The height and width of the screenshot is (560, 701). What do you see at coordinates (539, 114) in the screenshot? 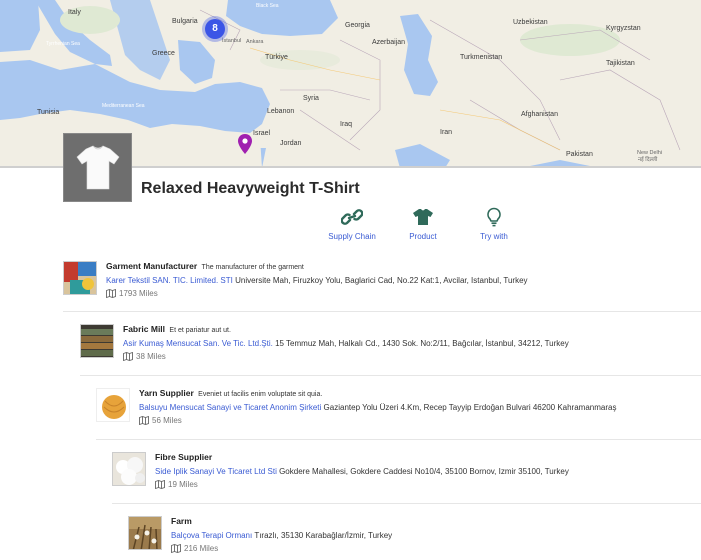
I see `map-label-afghanistan: Afghanistan` at bounding box center [539, 114].